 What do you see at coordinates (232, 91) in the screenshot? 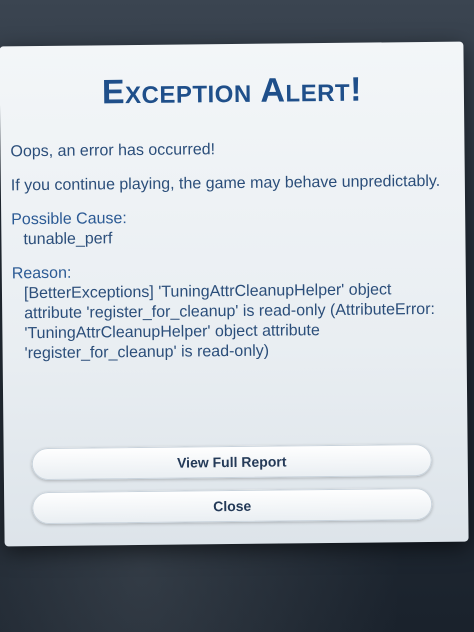
I see `dialog-title: Exception Alert!` at bounding box center [232, 91].